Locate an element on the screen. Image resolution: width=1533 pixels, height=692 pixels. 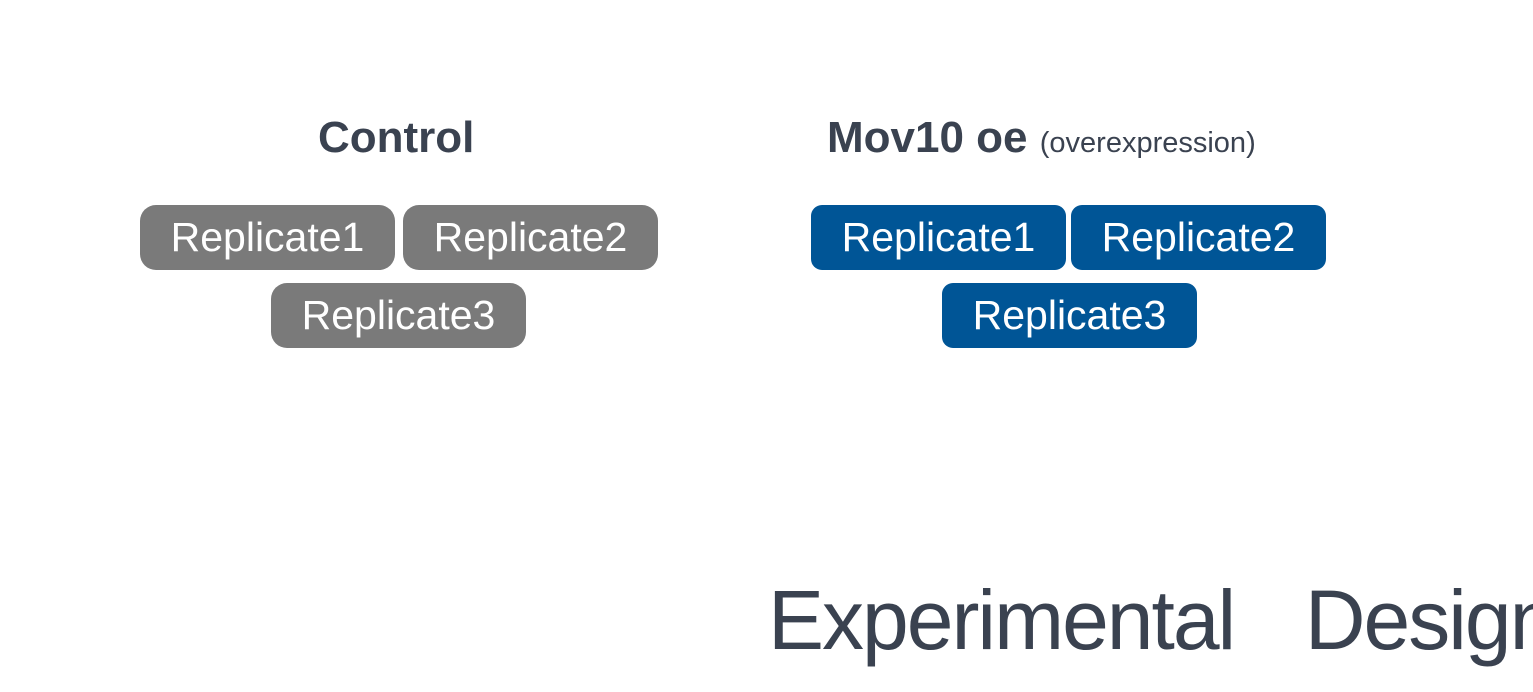
control-replicate-3: Replicate3 is located at coordinates (398, 315).